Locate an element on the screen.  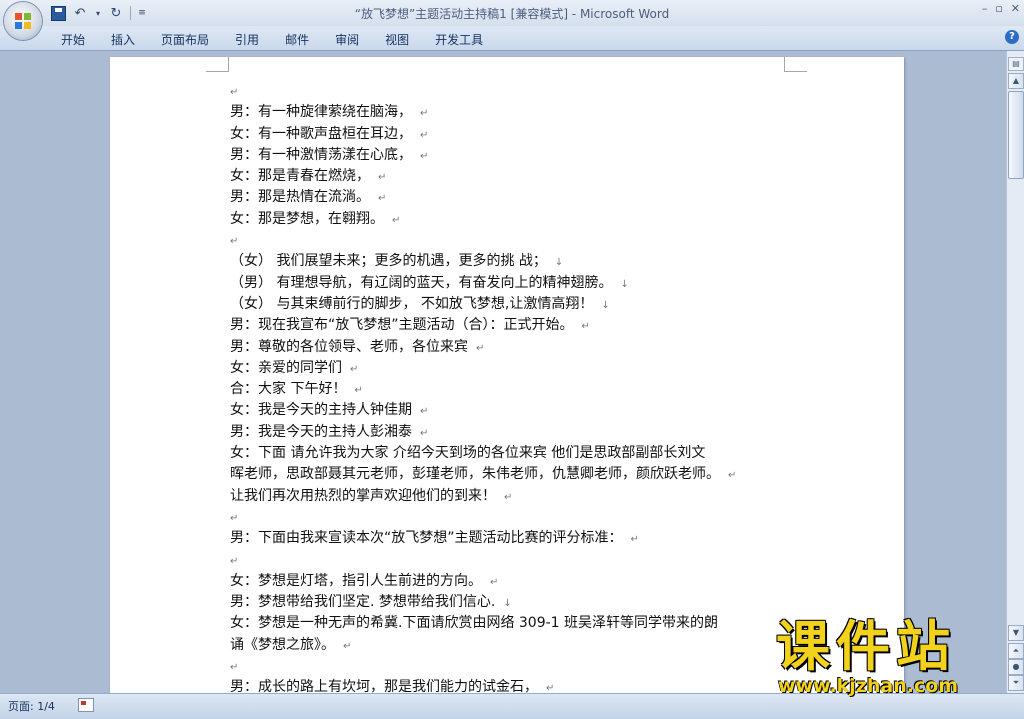
paragraph-line: 女：有一种歌声盘桓在耳边， ↵ is located at coordinates (510, 134).